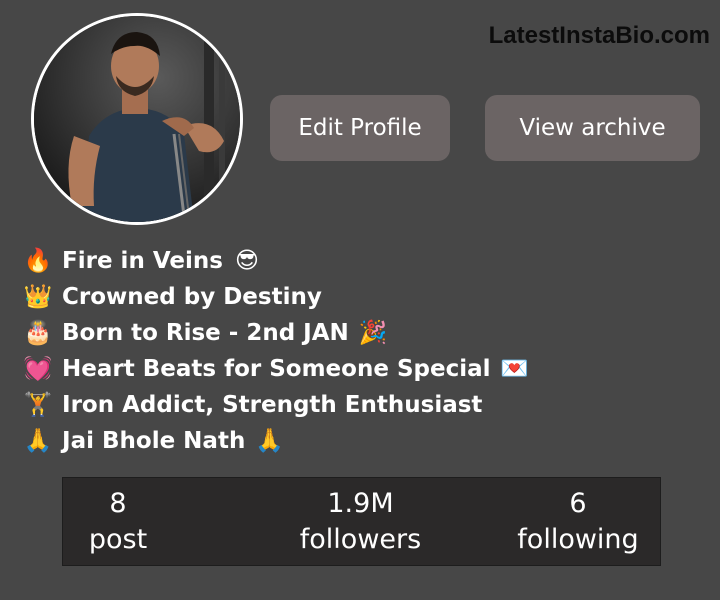 The height and width of the screenshot is (600, 720). What do you see at coordinates (276, 261) in the screenshot?
I see `bio-line: 🔥 Fire in Veins 😎` at bounding box center [276, 261].